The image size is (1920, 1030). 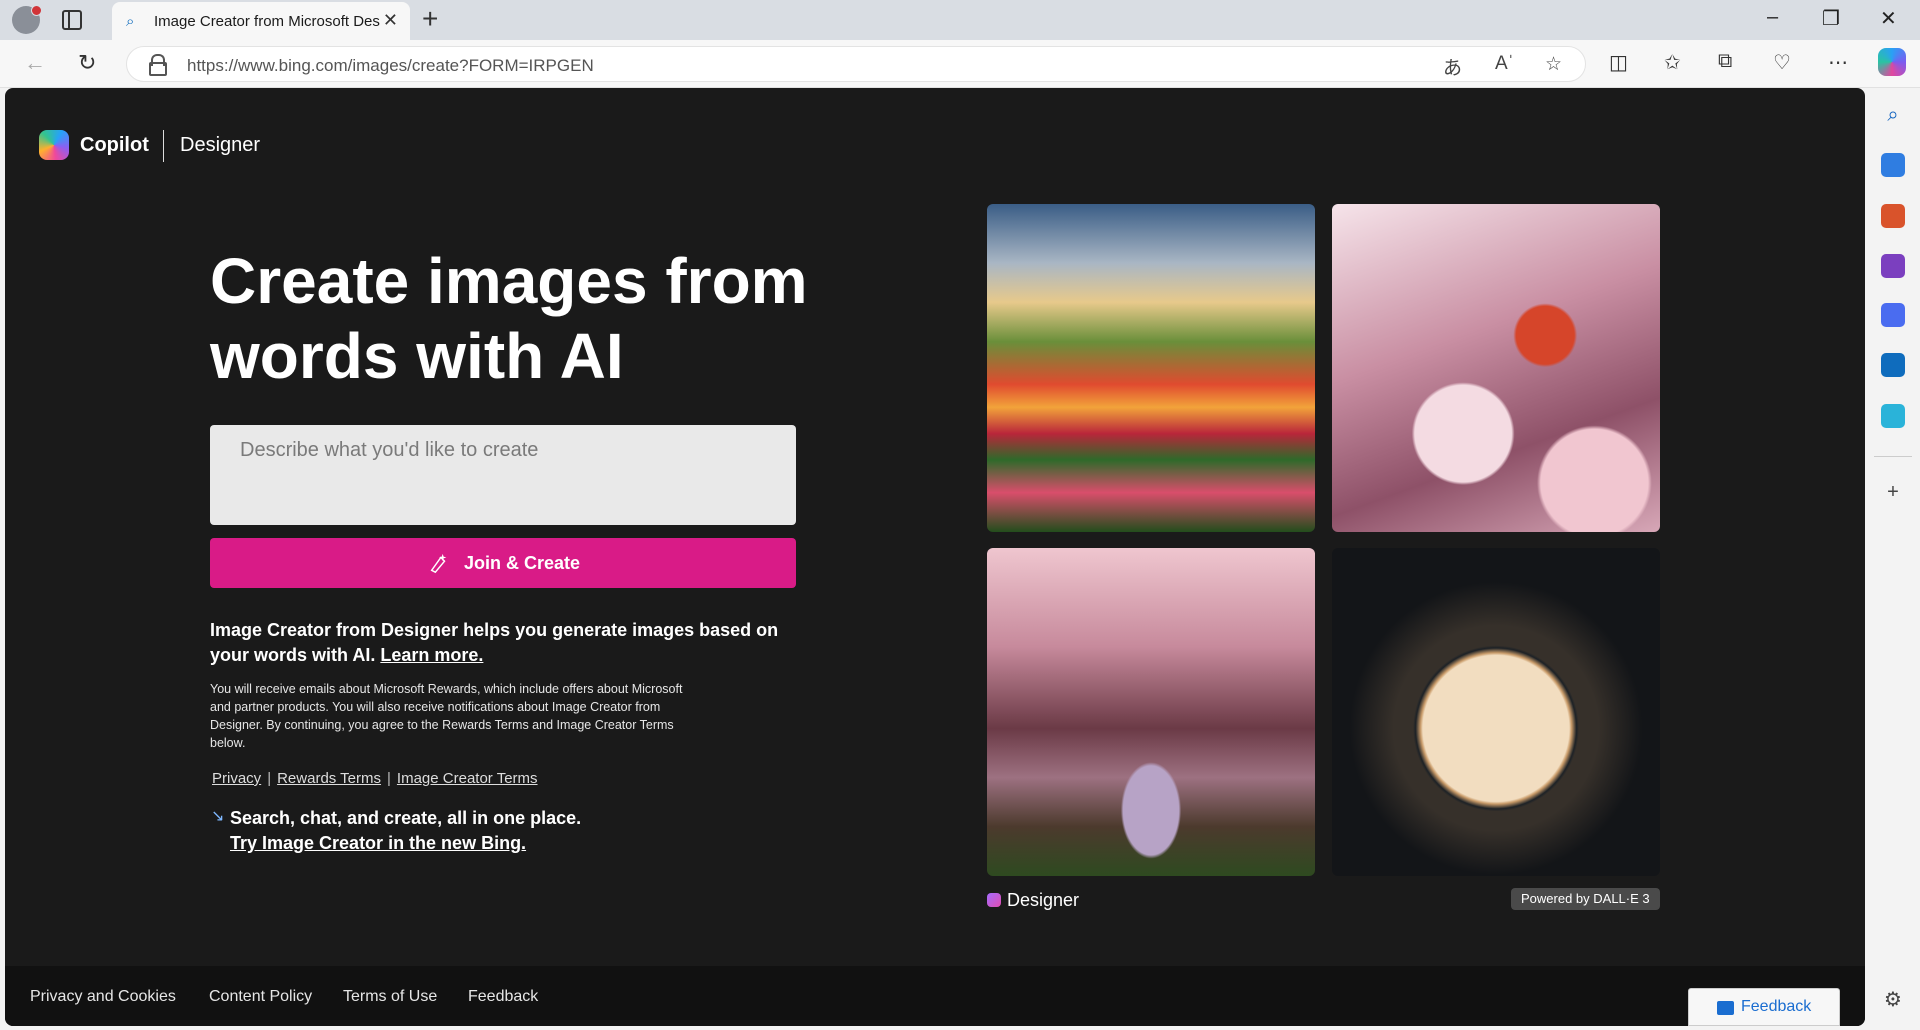 What do you see at coordinates (35, 63) in the screenshot?
I see `back-icon: ←` at bounding box center [35, 63].